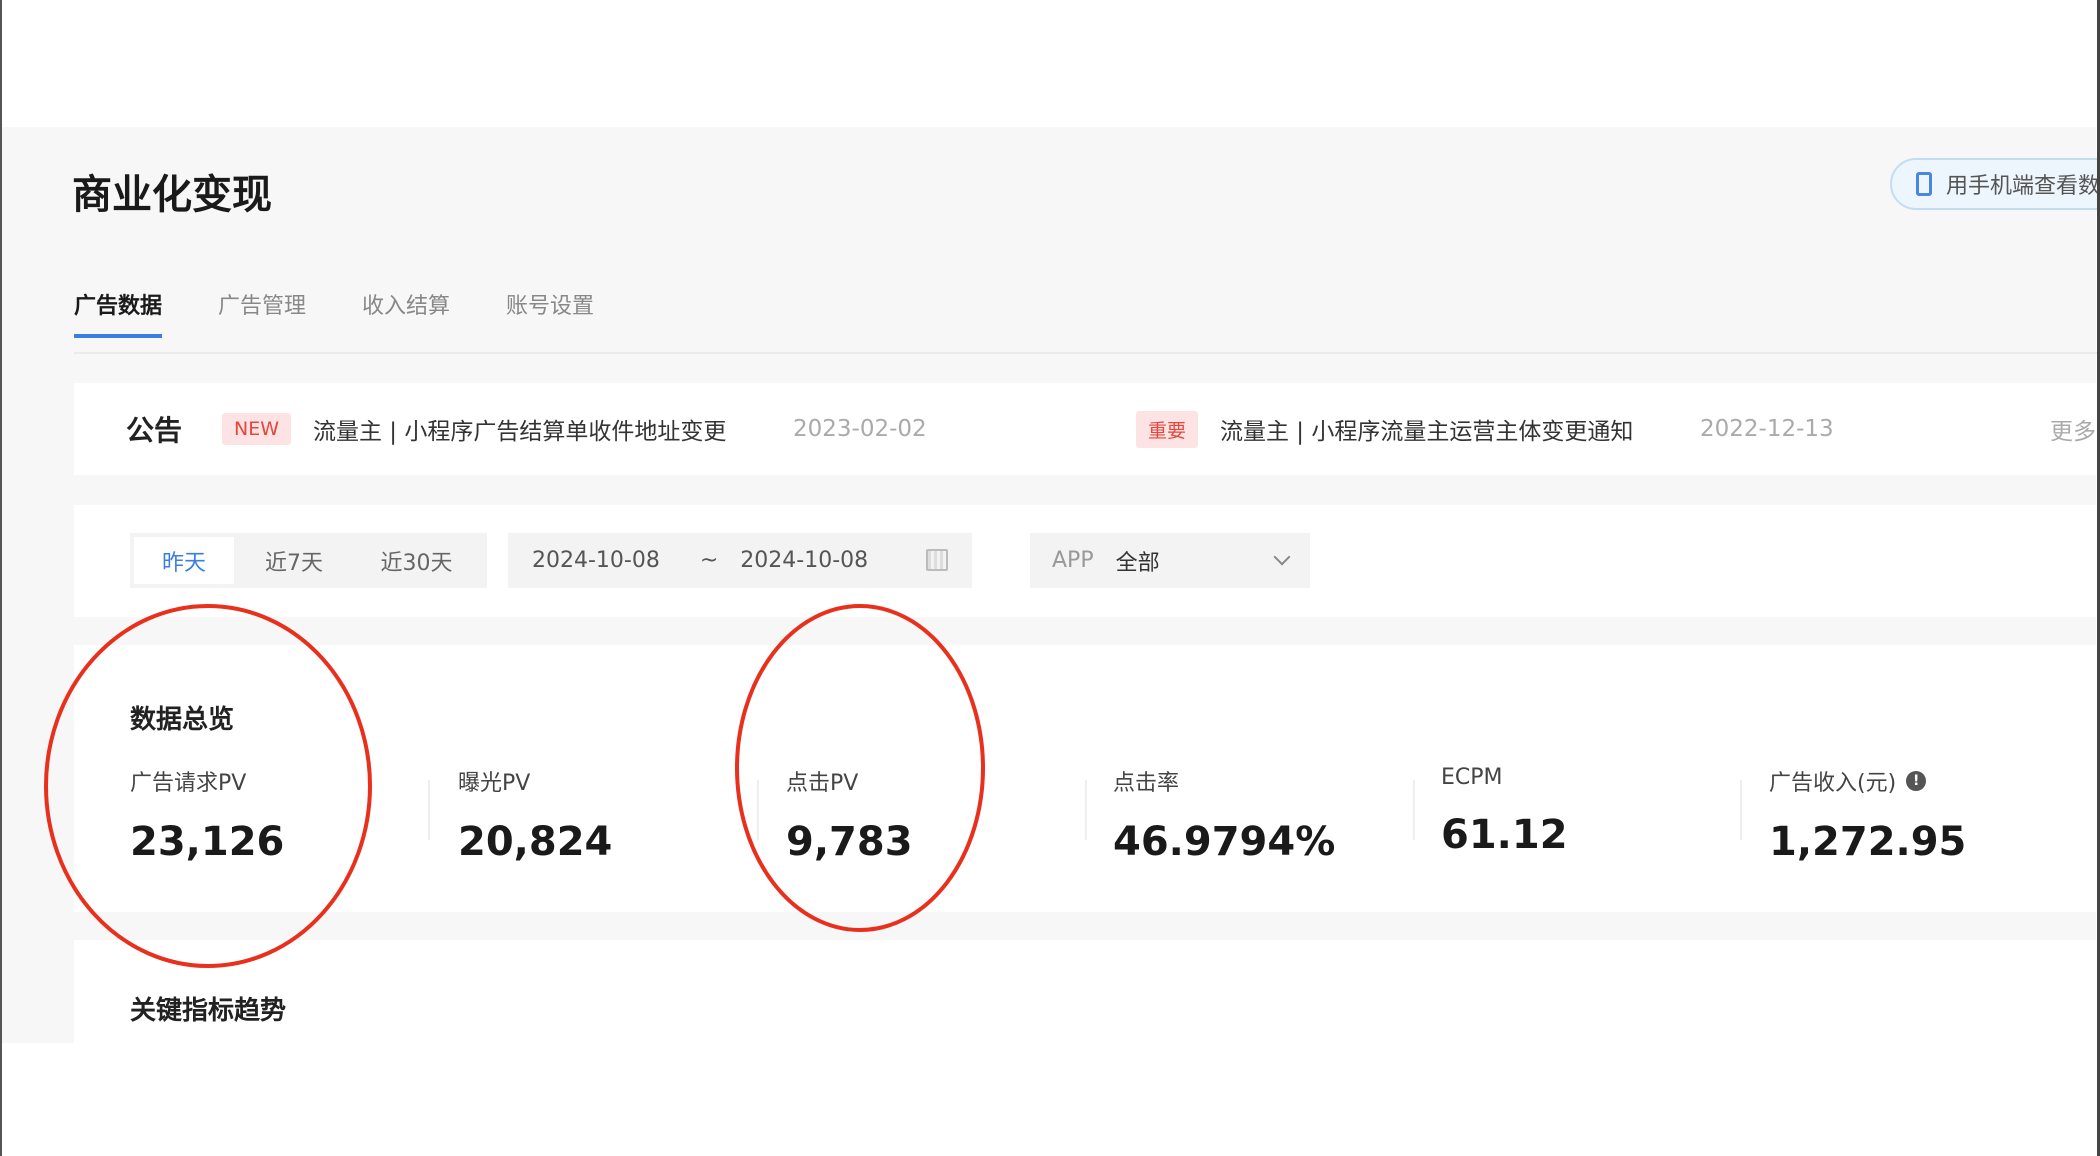 The width and height of the screenshot is (2100, 1156). What do you see at coordinates (514, 786) in the screenshot?
I see `annotation-layer` at bounding box center [514, 786].